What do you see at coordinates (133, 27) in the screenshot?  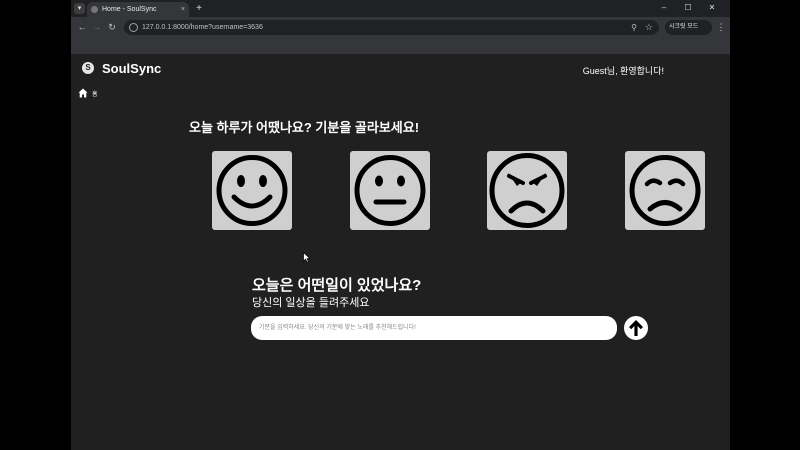 I see `site-info-icon` at bounding box center [133, 27].